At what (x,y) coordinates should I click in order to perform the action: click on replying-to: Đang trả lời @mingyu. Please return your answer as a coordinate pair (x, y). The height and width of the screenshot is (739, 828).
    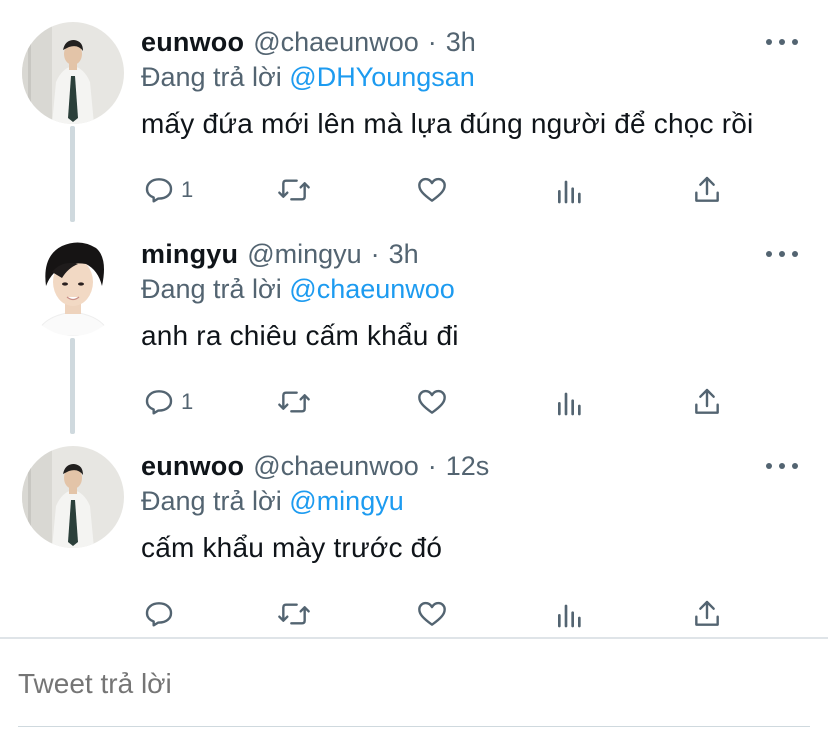
    Looking at the image, I should click on (272, 501).